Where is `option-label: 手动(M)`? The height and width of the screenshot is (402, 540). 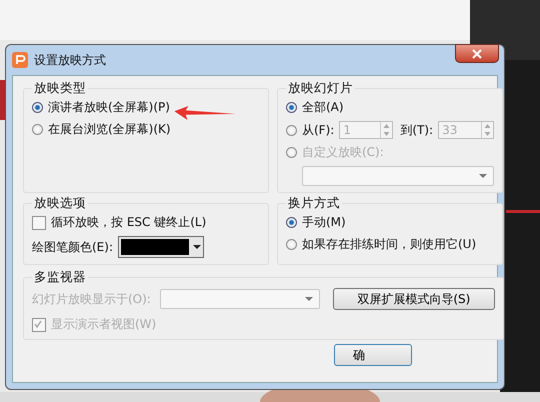 option-label: 手动(M) is located at coordinates (324, 222).